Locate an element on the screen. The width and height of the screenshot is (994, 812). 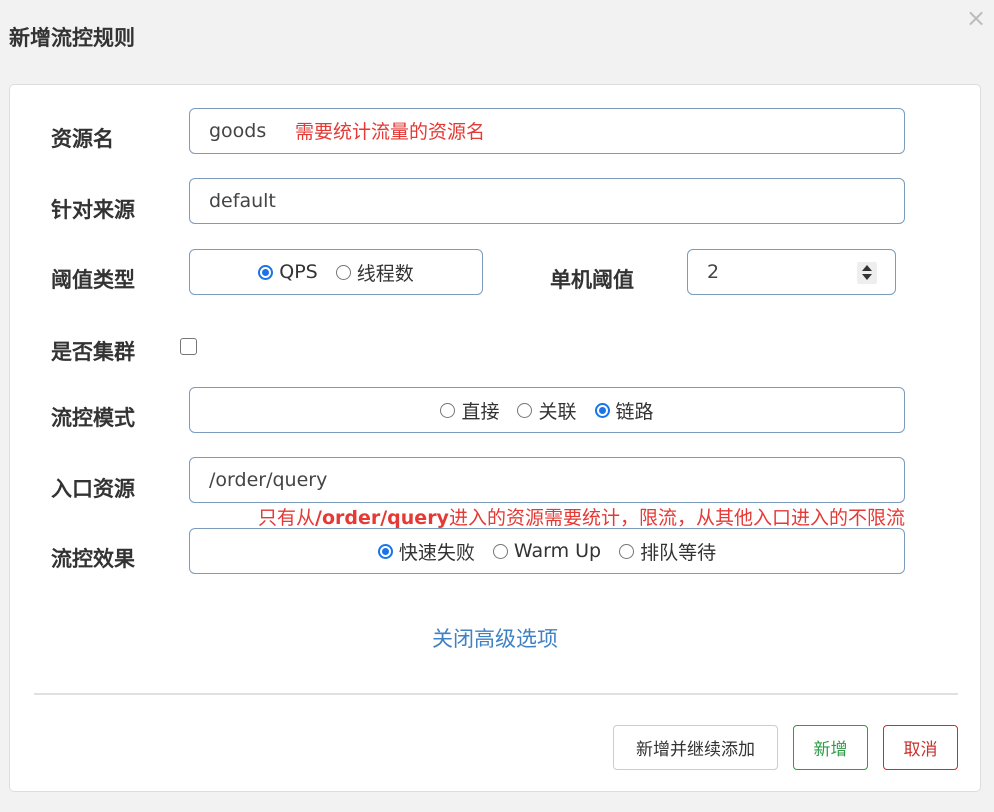
ref-resource-annotation: 只有从/order/query进入的资源需要统计，限流，从其他入口进入的不限流 is located at coordinates (581, 516).